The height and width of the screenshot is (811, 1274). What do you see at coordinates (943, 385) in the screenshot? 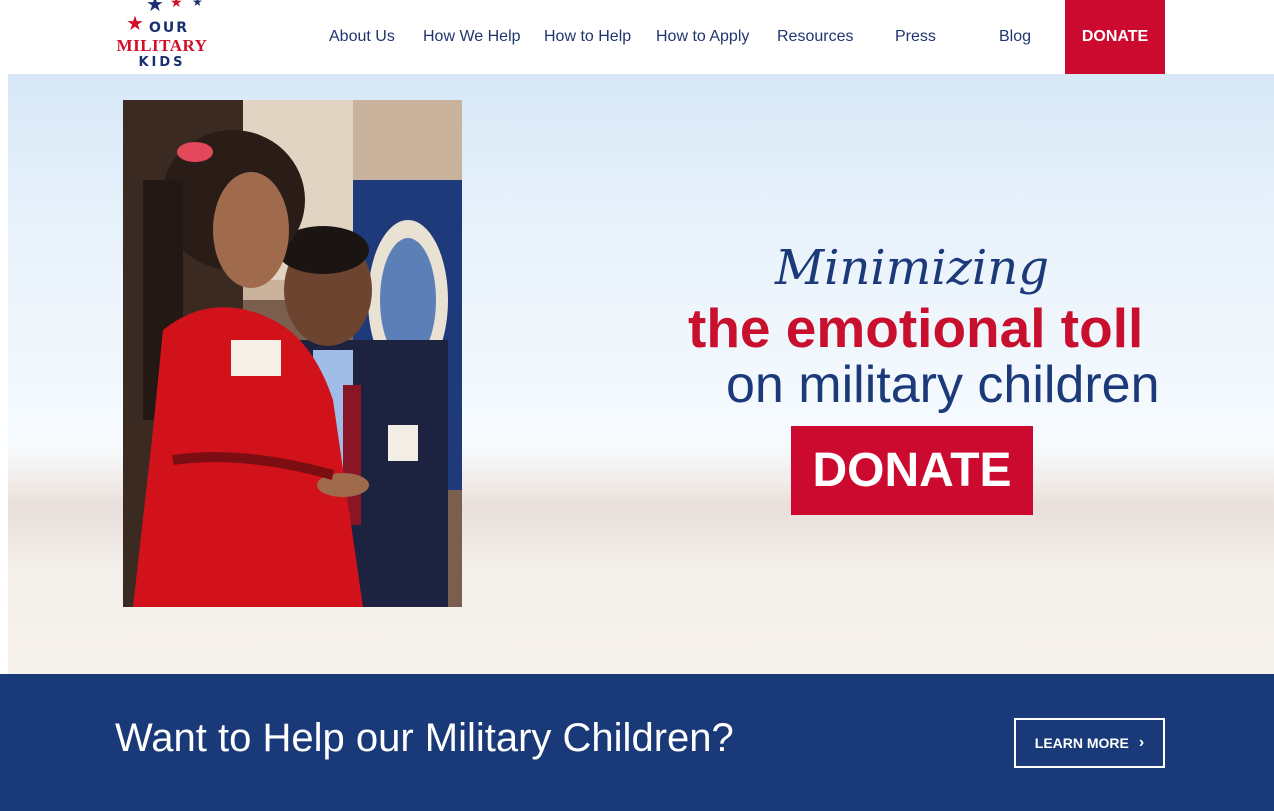
I see `hero-headline-line3: on military children` at bounding box center [943, 385].